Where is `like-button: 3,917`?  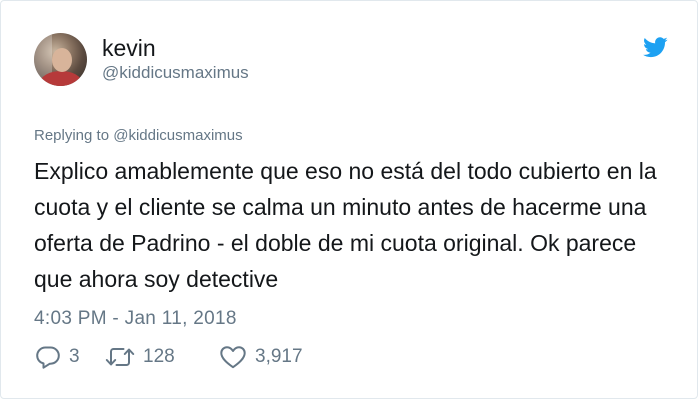 like-button: 3,917 is located at coordinates (261, 357).